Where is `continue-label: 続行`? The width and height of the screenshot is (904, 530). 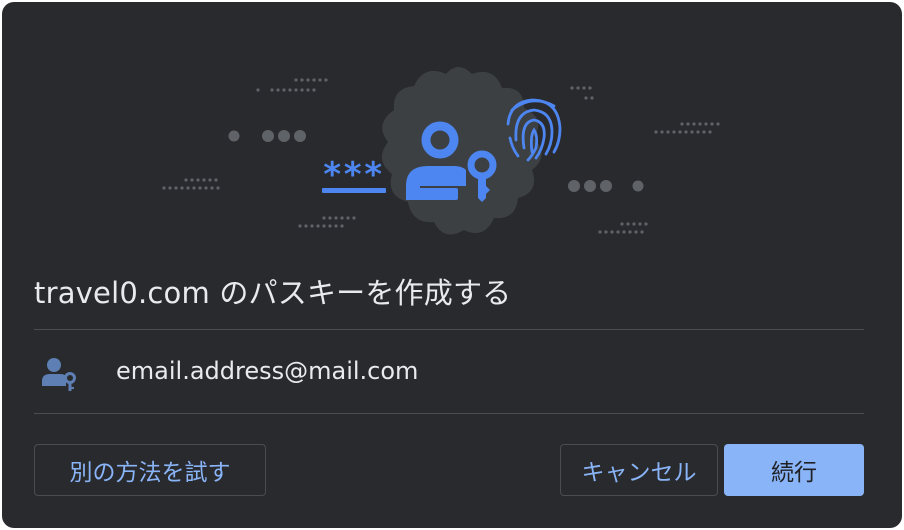
continue-label: 続行 is located at coordinates (794, 473).